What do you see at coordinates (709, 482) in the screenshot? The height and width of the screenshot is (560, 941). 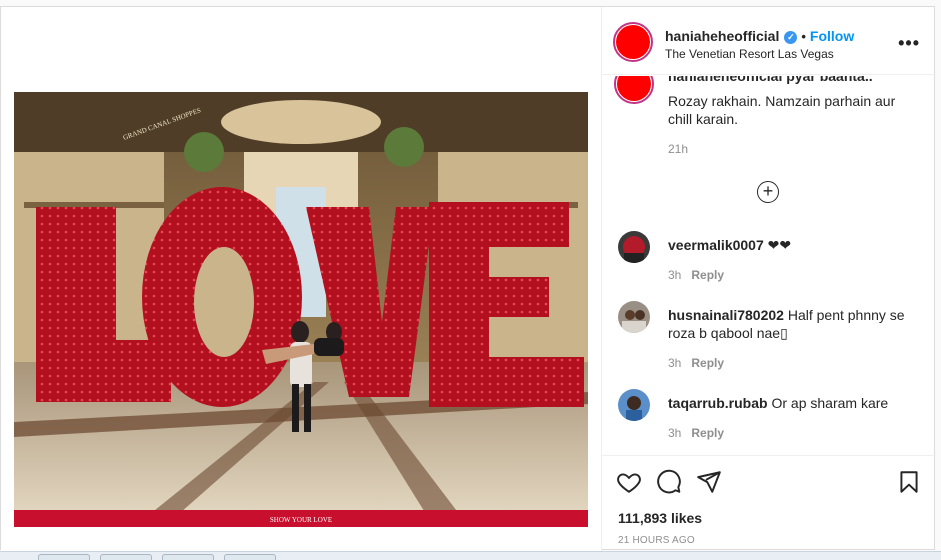 I see `share-icon` at bounding box center [709, 482].